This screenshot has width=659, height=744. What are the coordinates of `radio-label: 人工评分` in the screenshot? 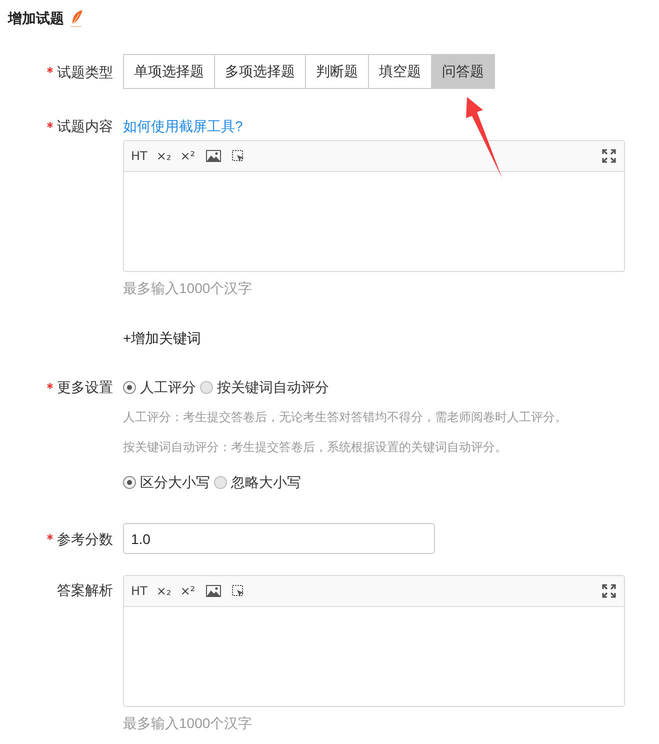 It's located at (168, 387).